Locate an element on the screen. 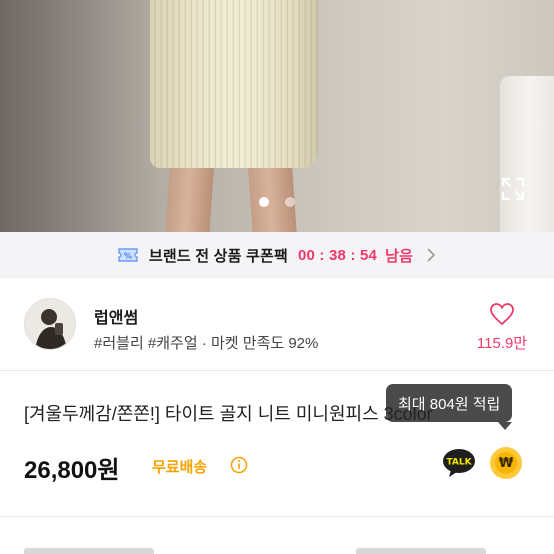 The width and height of the screenshot is (554, 554). heart-icon is located at coordinates (502, 314).